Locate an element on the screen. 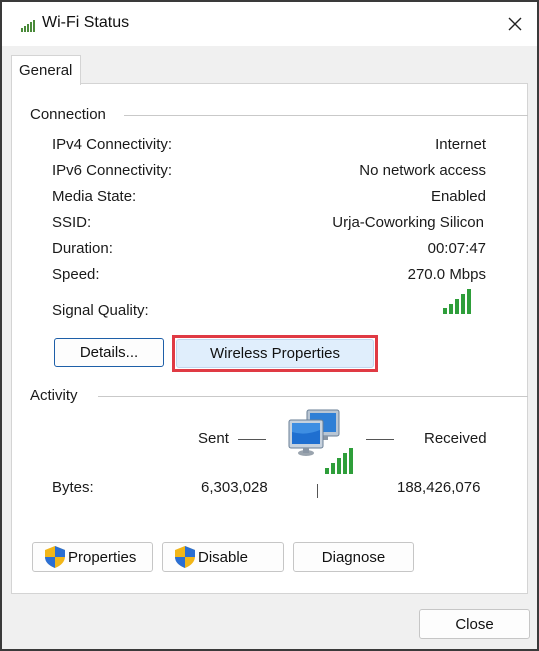 Image resolution: width=539 pixels, height=651 pixels. connection-divider is located at coordinates (326, 115).